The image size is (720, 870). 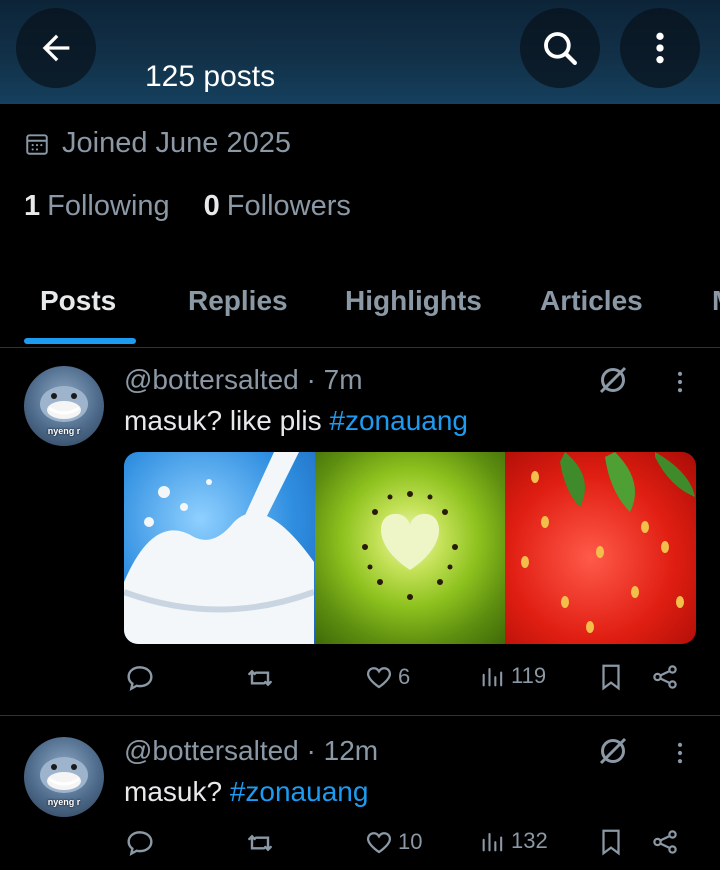 I want to click on post-divider, so click(x=360, y=715).